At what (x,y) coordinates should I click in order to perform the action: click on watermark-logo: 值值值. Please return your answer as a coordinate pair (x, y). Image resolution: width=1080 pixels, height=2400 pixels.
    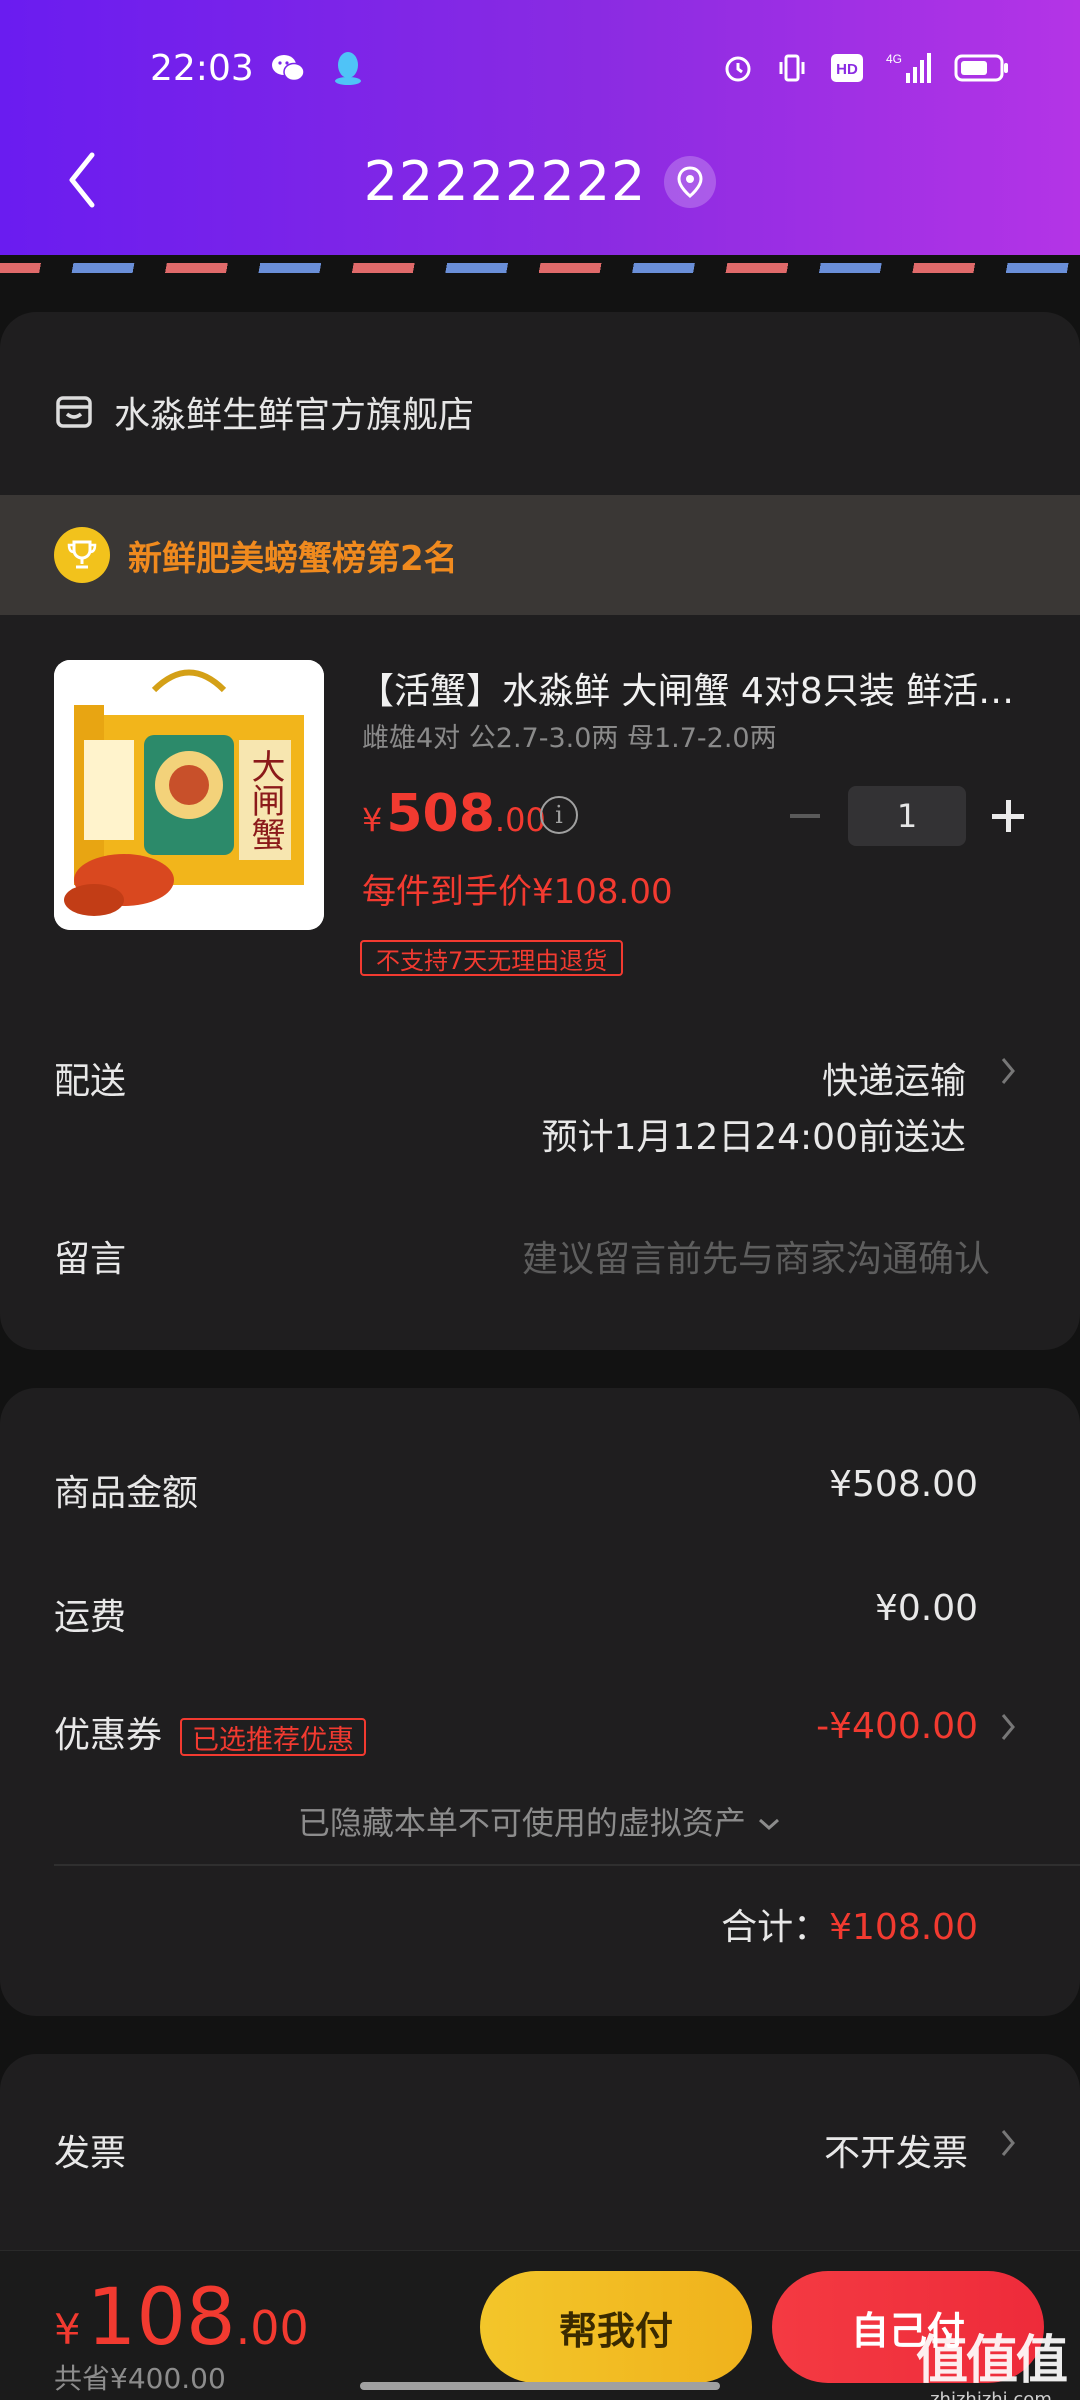
    Looking at the image, I should click on (991, 2361).